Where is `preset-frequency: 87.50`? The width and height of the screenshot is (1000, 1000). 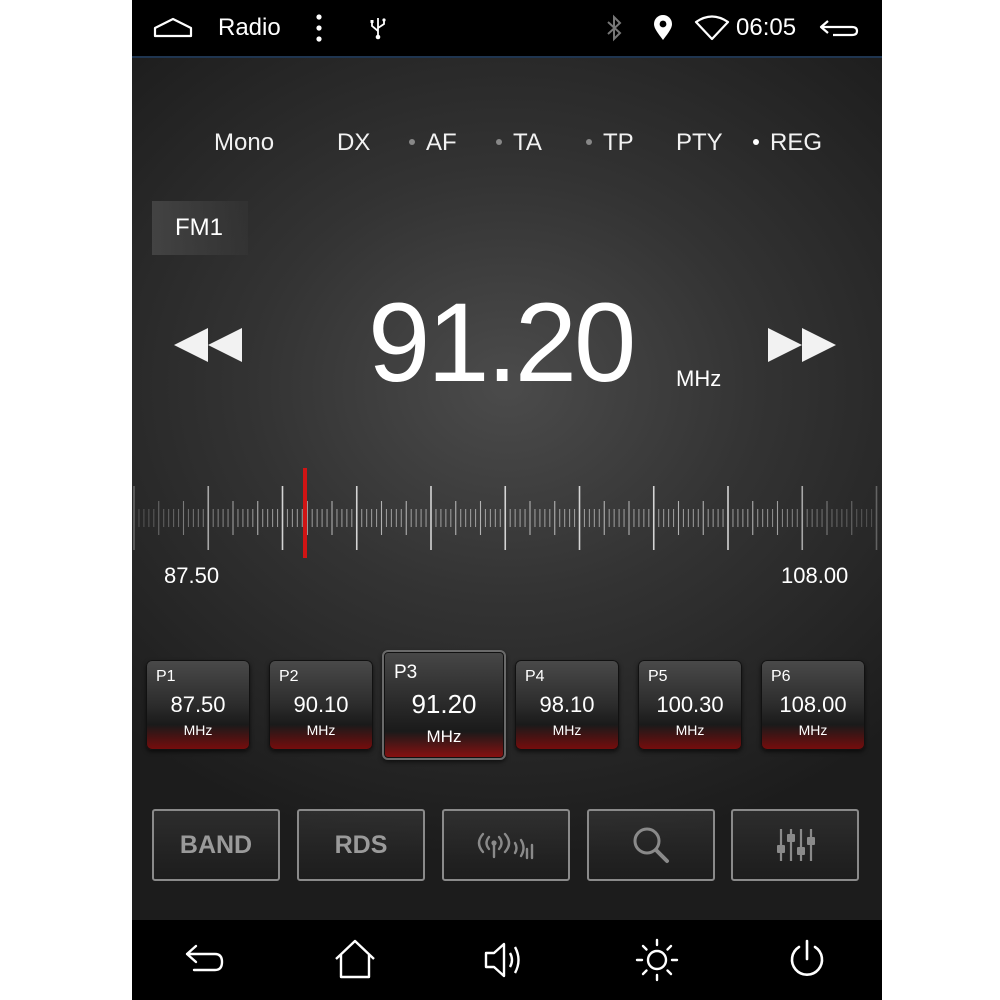 preset-frequency: 87.50 is located at coordinates (198, 704).